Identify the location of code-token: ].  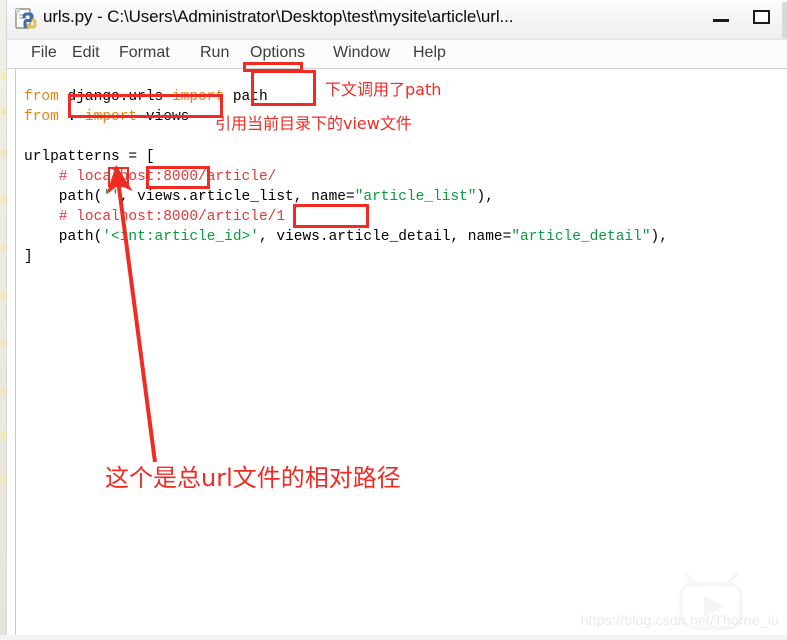
(28, 256).